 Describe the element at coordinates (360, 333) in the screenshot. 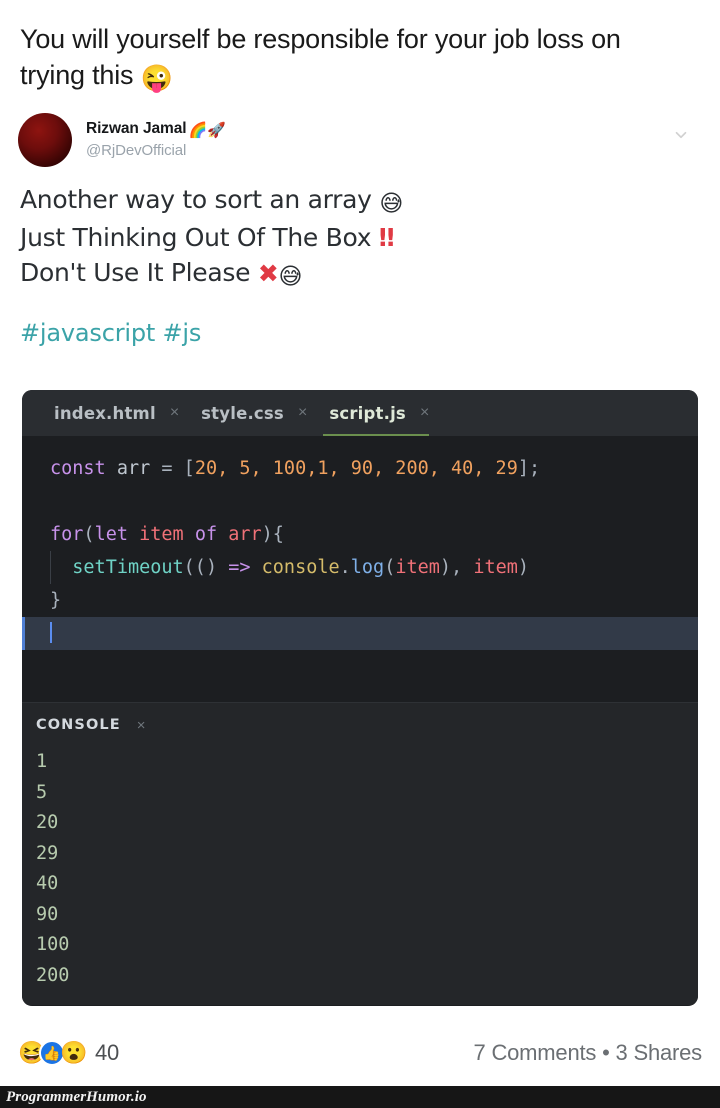

I see `tweet-hashtags: #javascript #js` at that location.